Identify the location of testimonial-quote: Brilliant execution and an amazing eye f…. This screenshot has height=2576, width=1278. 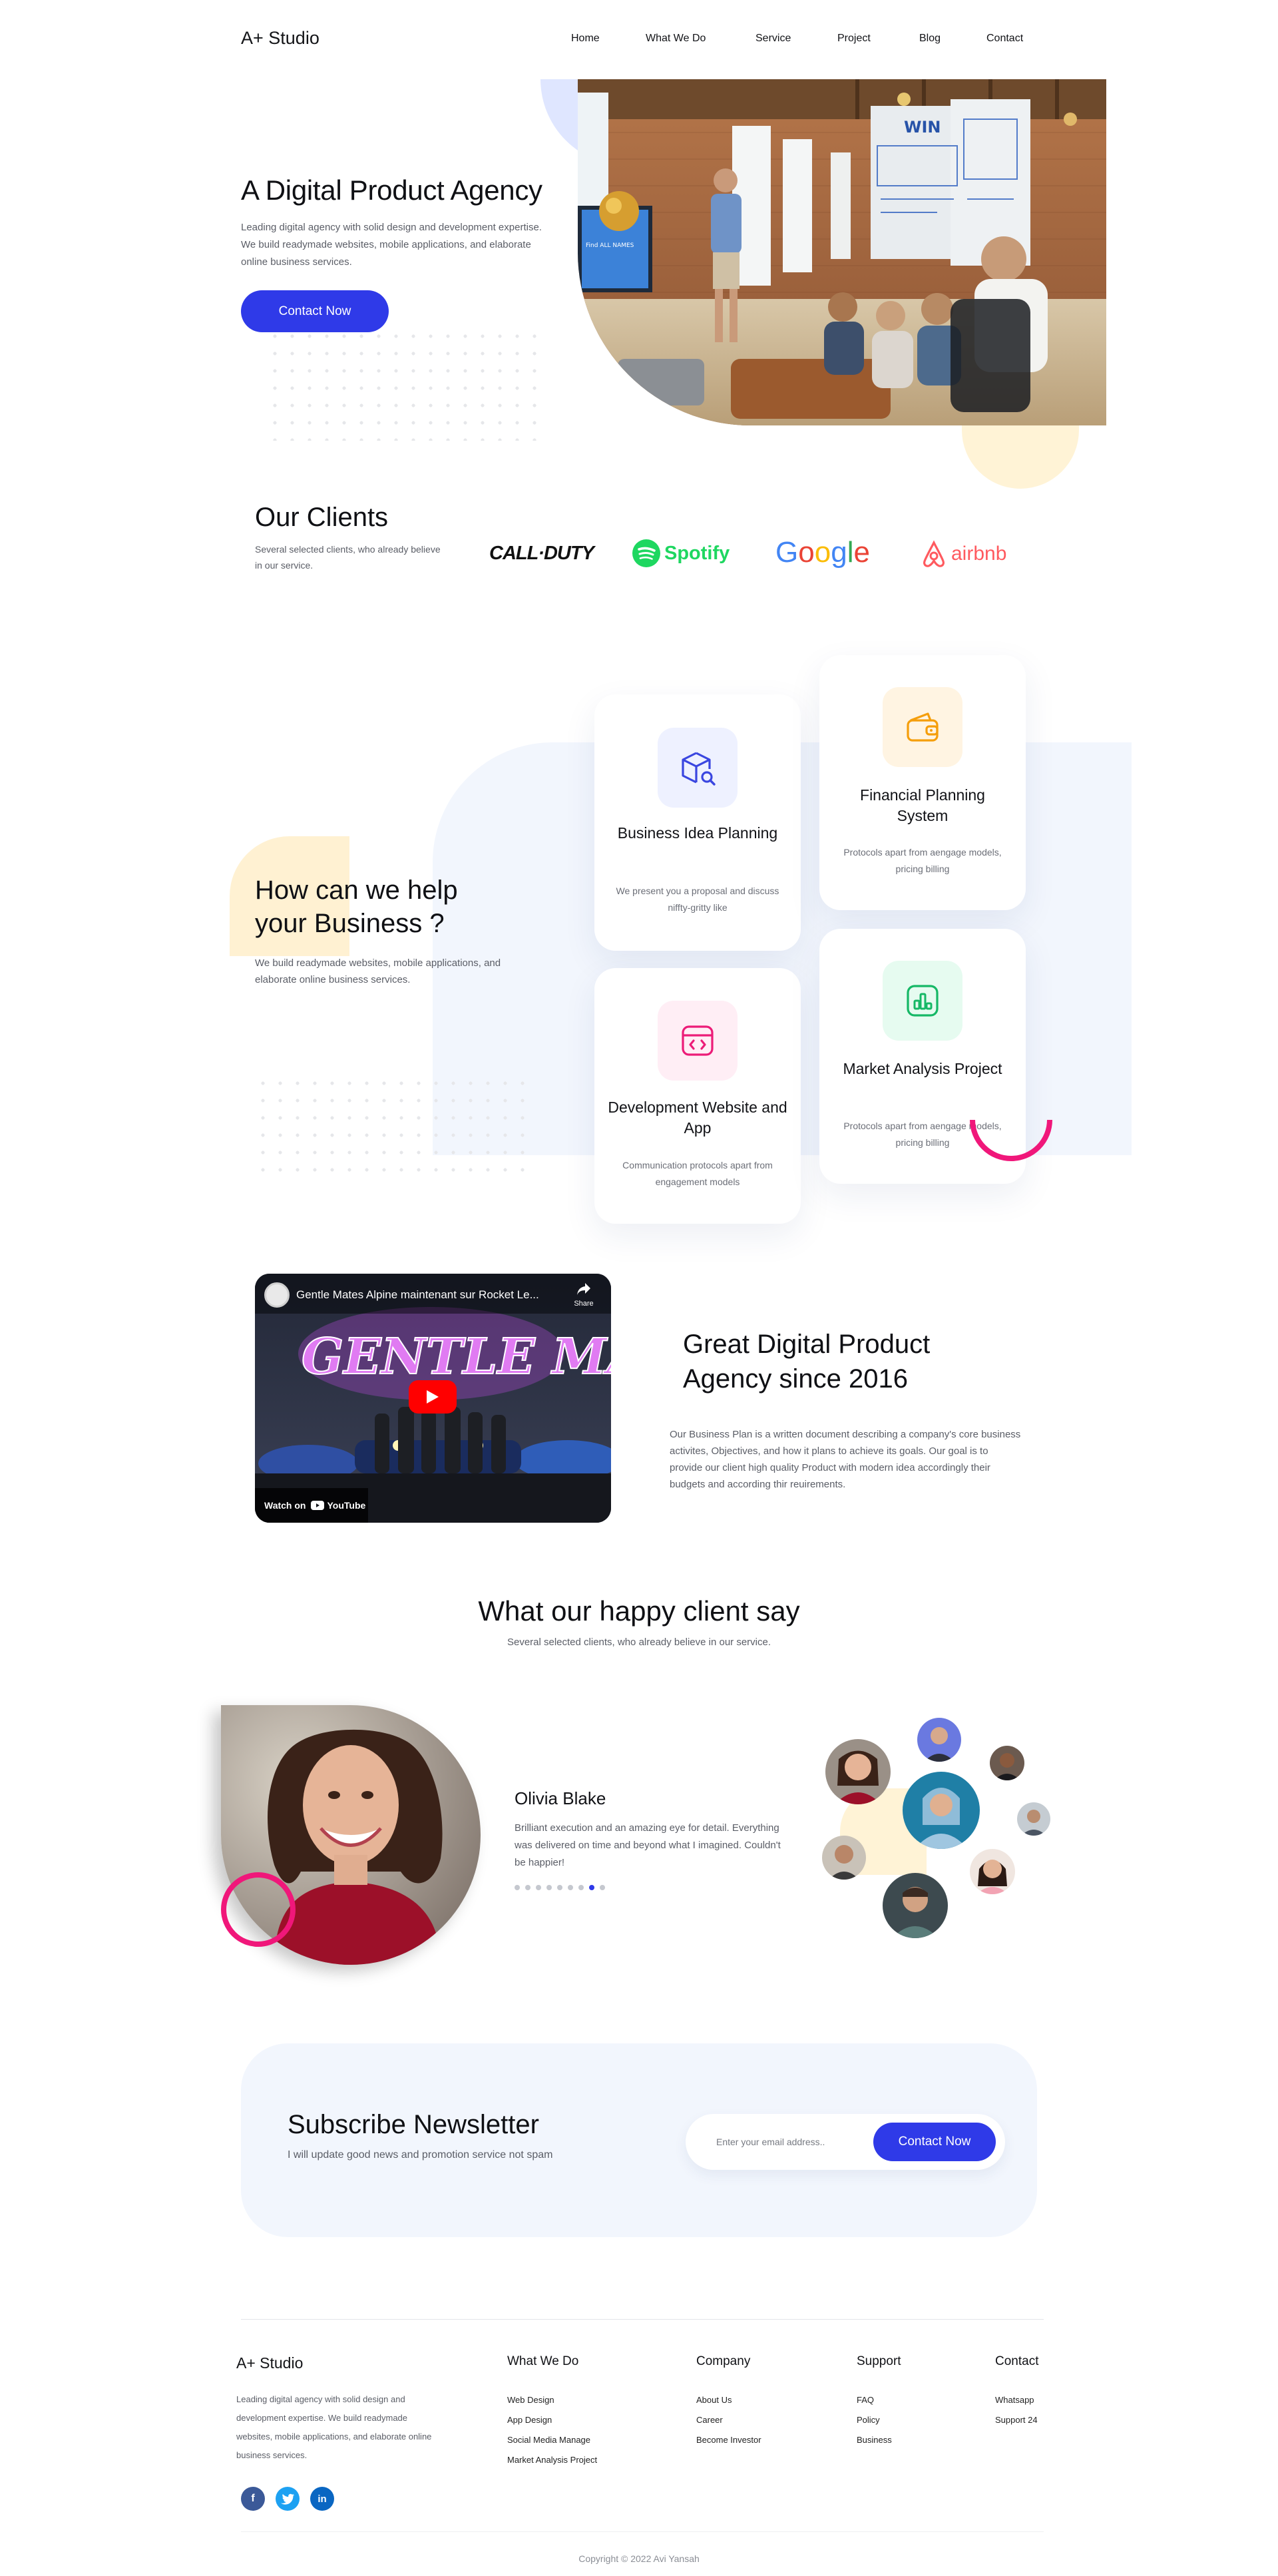
(648, 1845).